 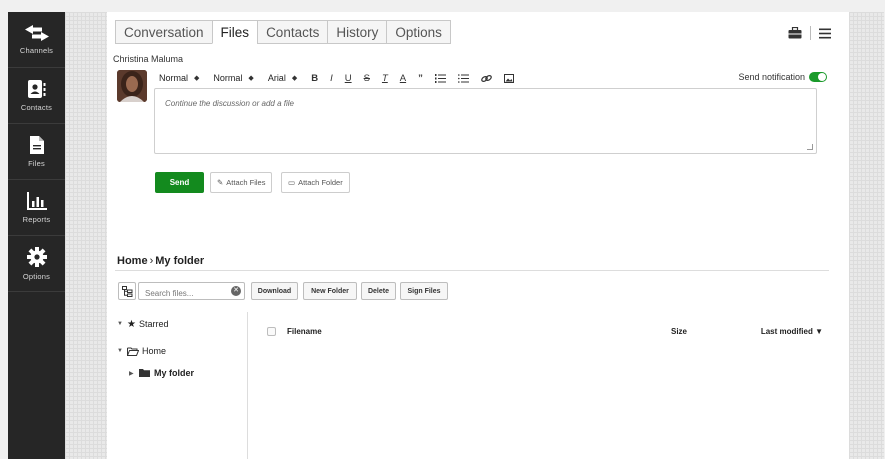 What do you see at coordinates (424, 291) in the screenshot?
I see `sign-files-button: Sign Files` at bounding box center [424, 291].